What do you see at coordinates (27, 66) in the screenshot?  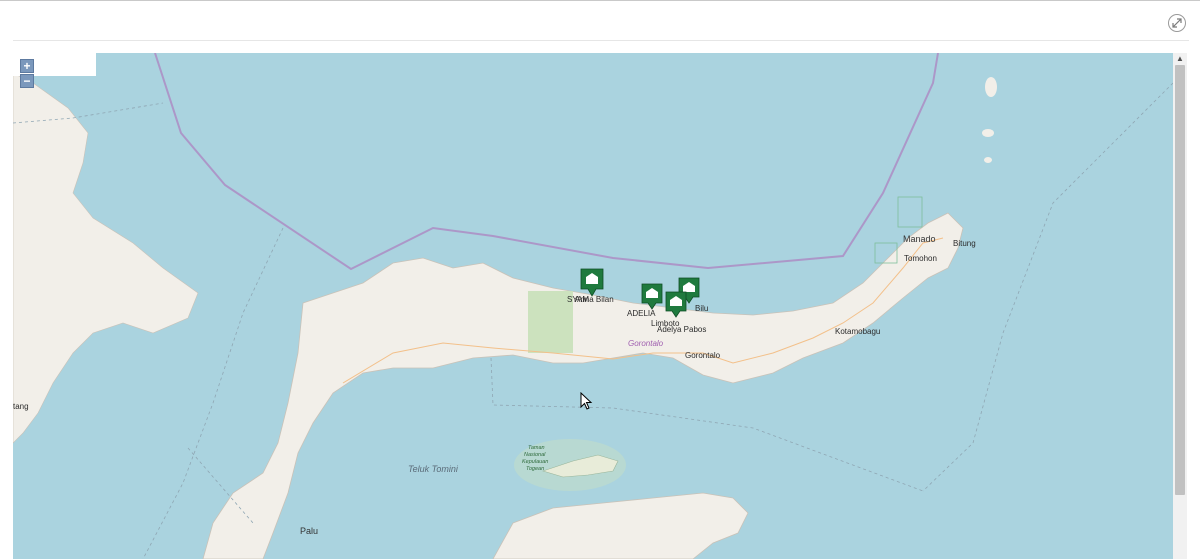 I see `zoom-in-button: +` at bounding box center [27, 66].